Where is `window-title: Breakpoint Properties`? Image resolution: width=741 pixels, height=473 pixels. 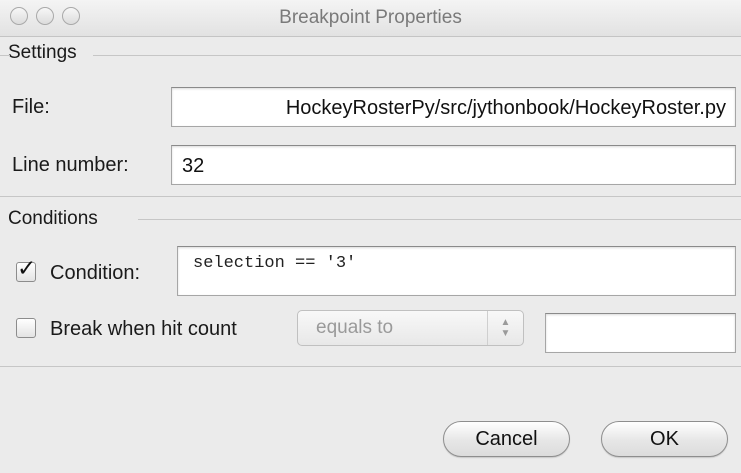 window-title: Breakpoint Properties is located at coordinates (370, 17).